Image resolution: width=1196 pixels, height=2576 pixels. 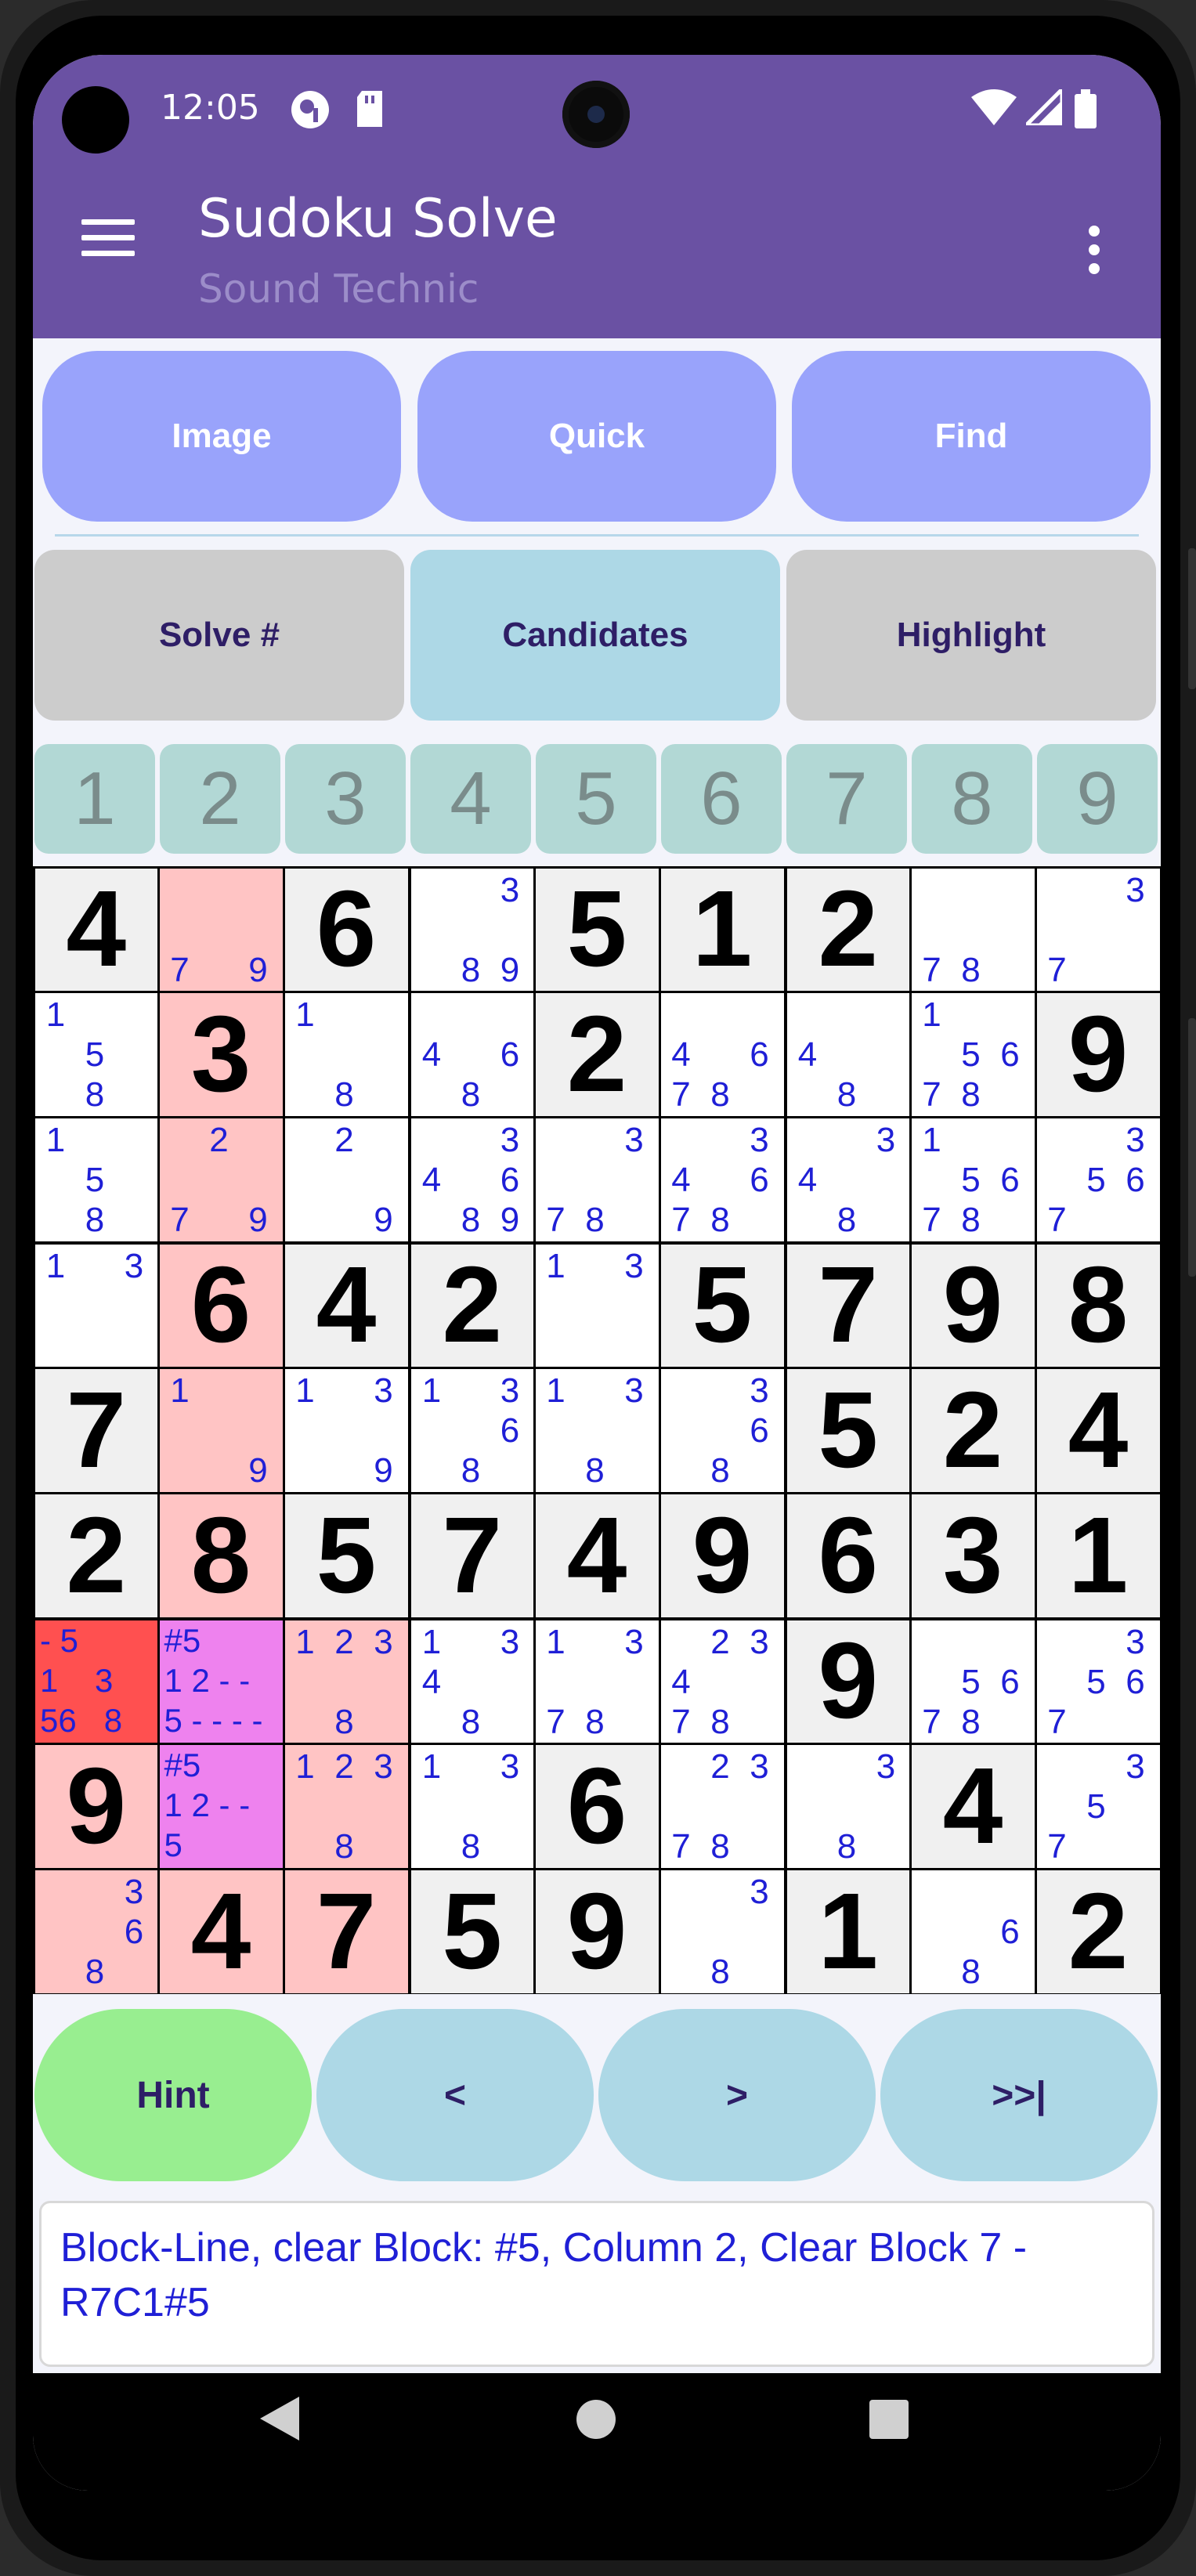 What do you see at coordinates (1098, 1681) in the screenshot?
I see `cell-r7c9: 356 7` at bounding box center [1098, 1681].